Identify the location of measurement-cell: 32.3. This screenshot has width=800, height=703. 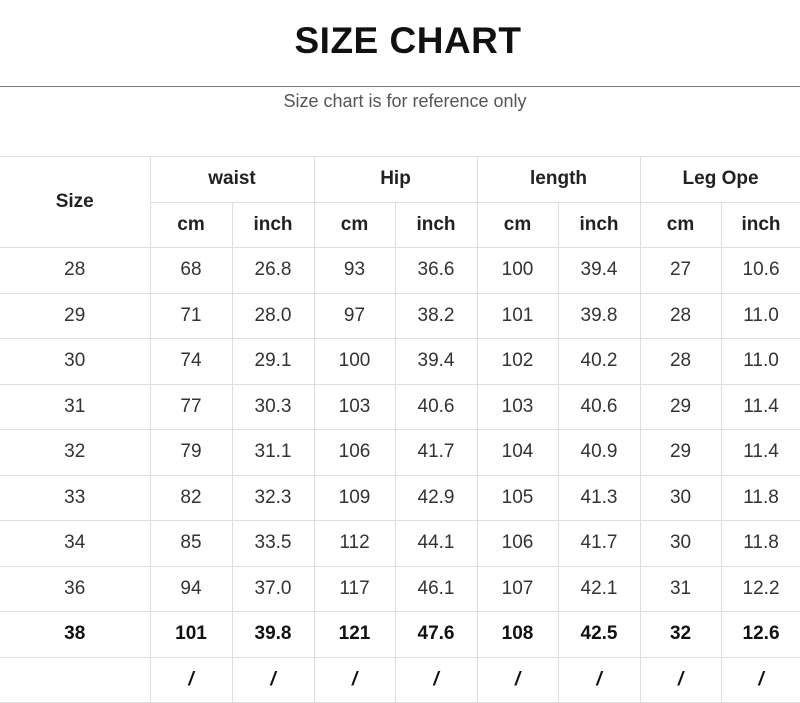
(273, 497).